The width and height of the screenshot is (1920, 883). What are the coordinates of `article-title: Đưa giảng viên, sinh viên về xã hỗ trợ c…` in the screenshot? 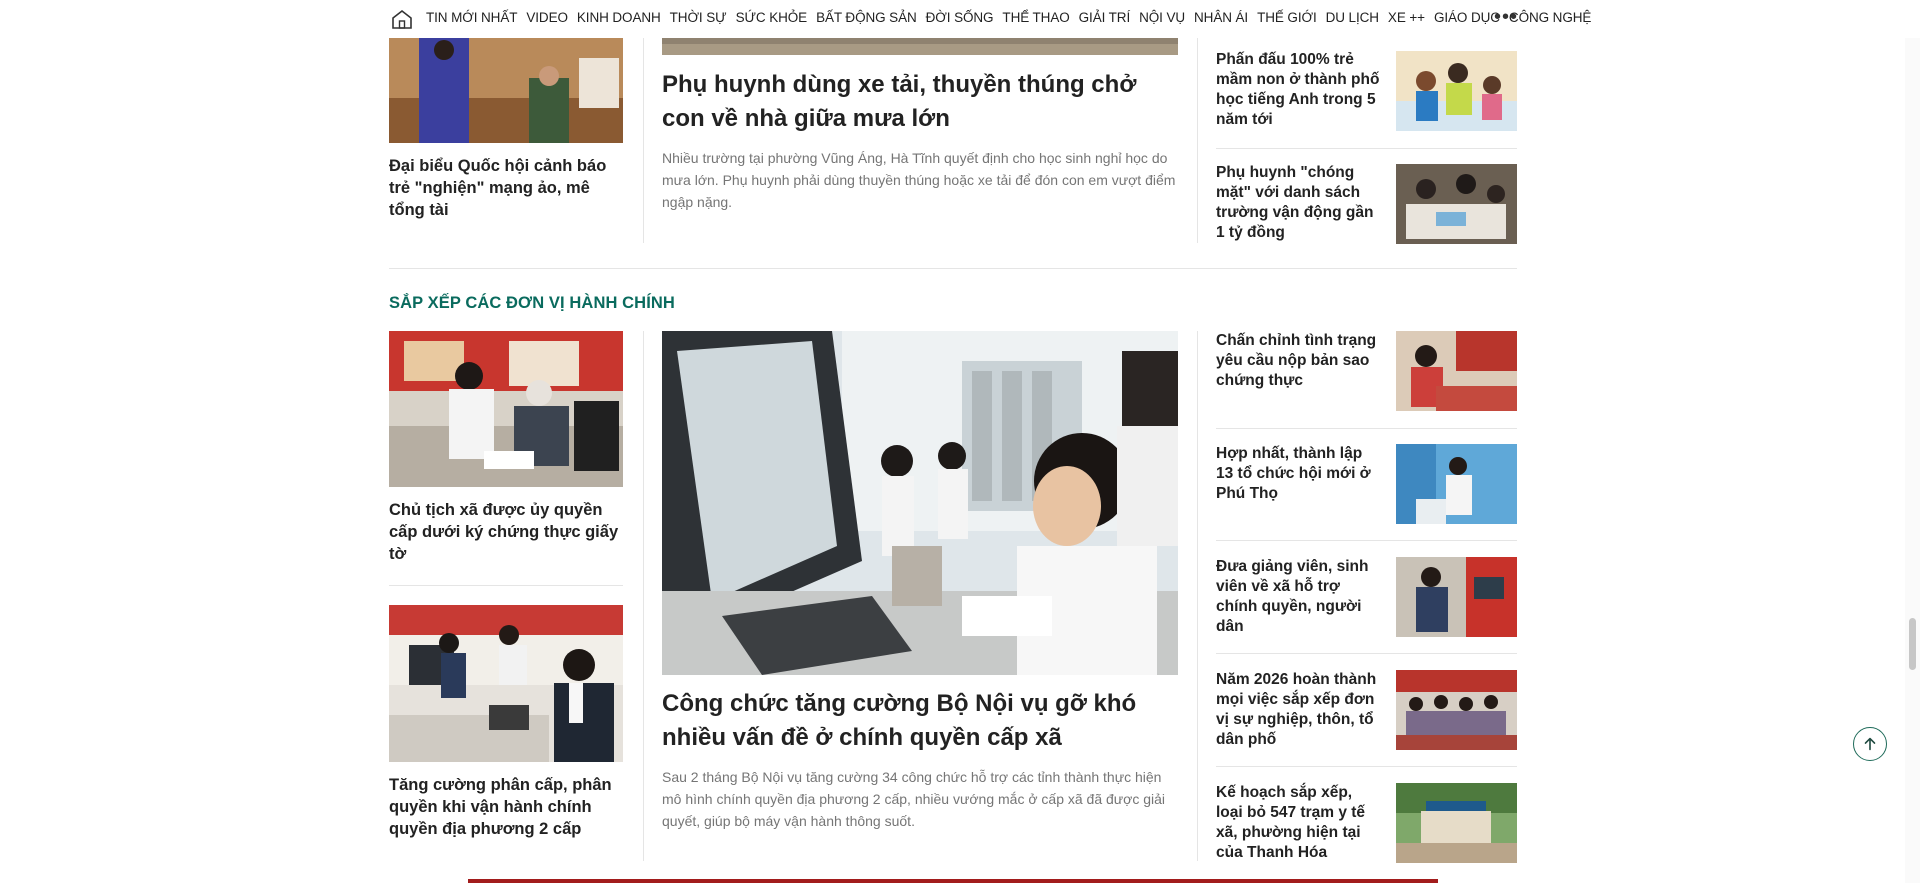 It's located at (1299, 597).